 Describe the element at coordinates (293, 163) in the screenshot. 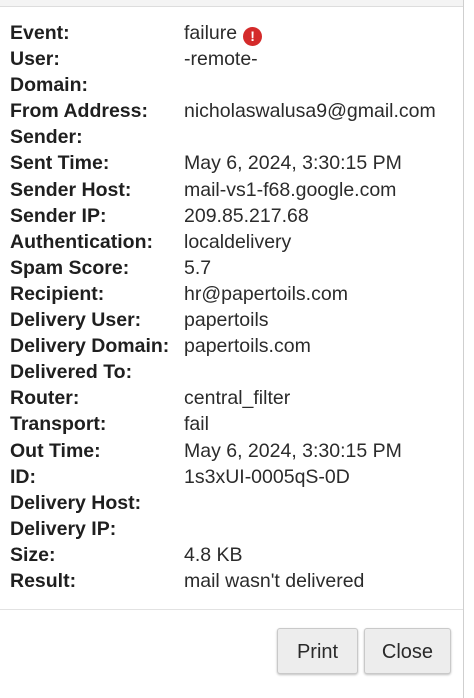

I see `sent-time-value: May 6, 2024, 3:30:15 PM` at that location.